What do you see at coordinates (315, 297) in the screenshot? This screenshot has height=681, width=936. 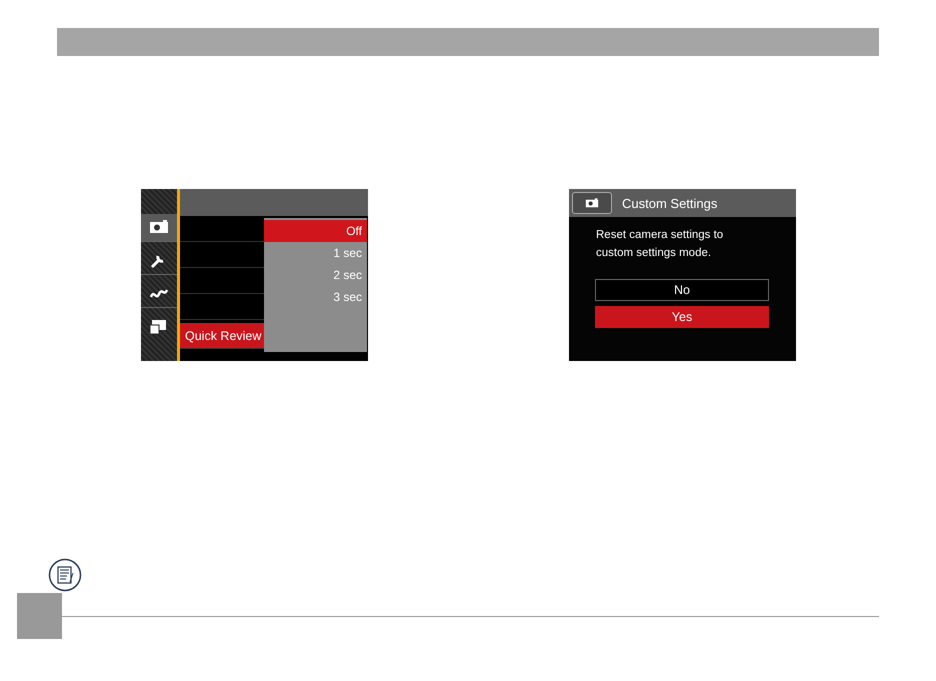 I see `option-item: 3 sec` at bounding box center [315, 297].